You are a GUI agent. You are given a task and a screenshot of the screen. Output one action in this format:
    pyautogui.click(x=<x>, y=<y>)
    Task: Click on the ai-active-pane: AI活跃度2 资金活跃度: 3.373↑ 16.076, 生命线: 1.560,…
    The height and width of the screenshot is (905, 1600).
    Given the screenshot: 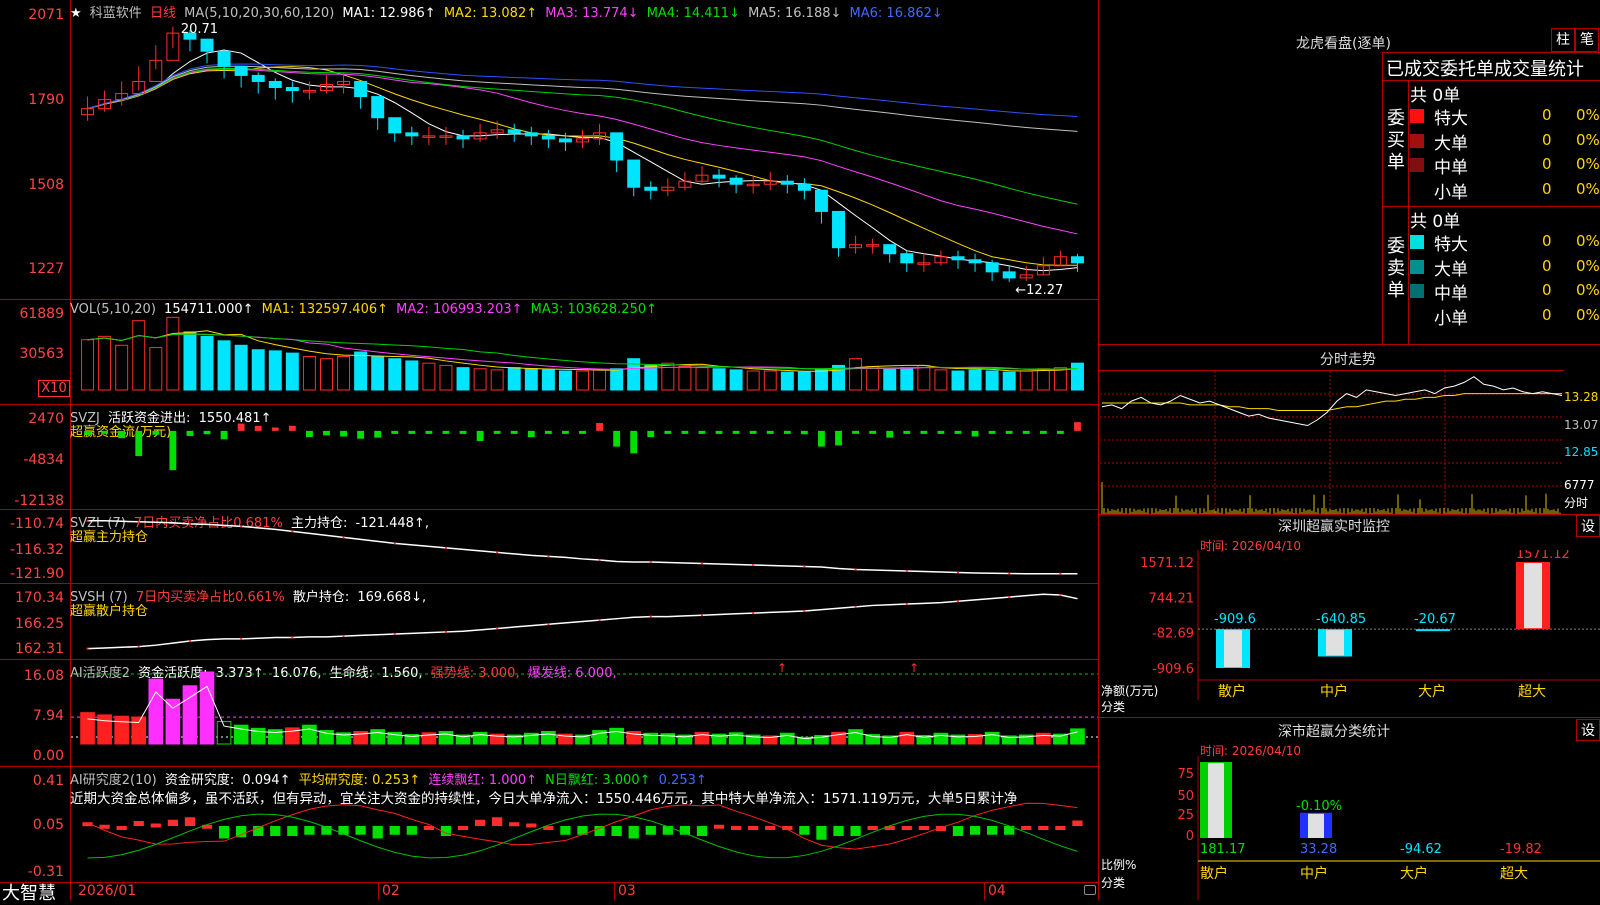 What is the action you would take?
    pyautogui.click(x=549, y=713)
    